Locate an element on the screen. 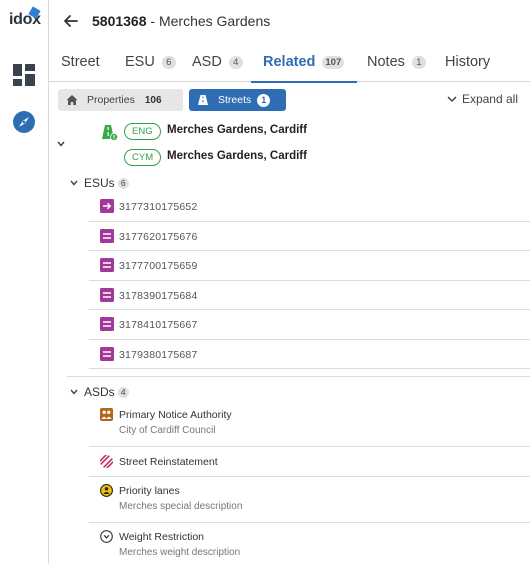 Image resolution: width=530 pixels, height=564 pixels. asd-subtitle: Merches weight description is located at coordinates (180, 552).